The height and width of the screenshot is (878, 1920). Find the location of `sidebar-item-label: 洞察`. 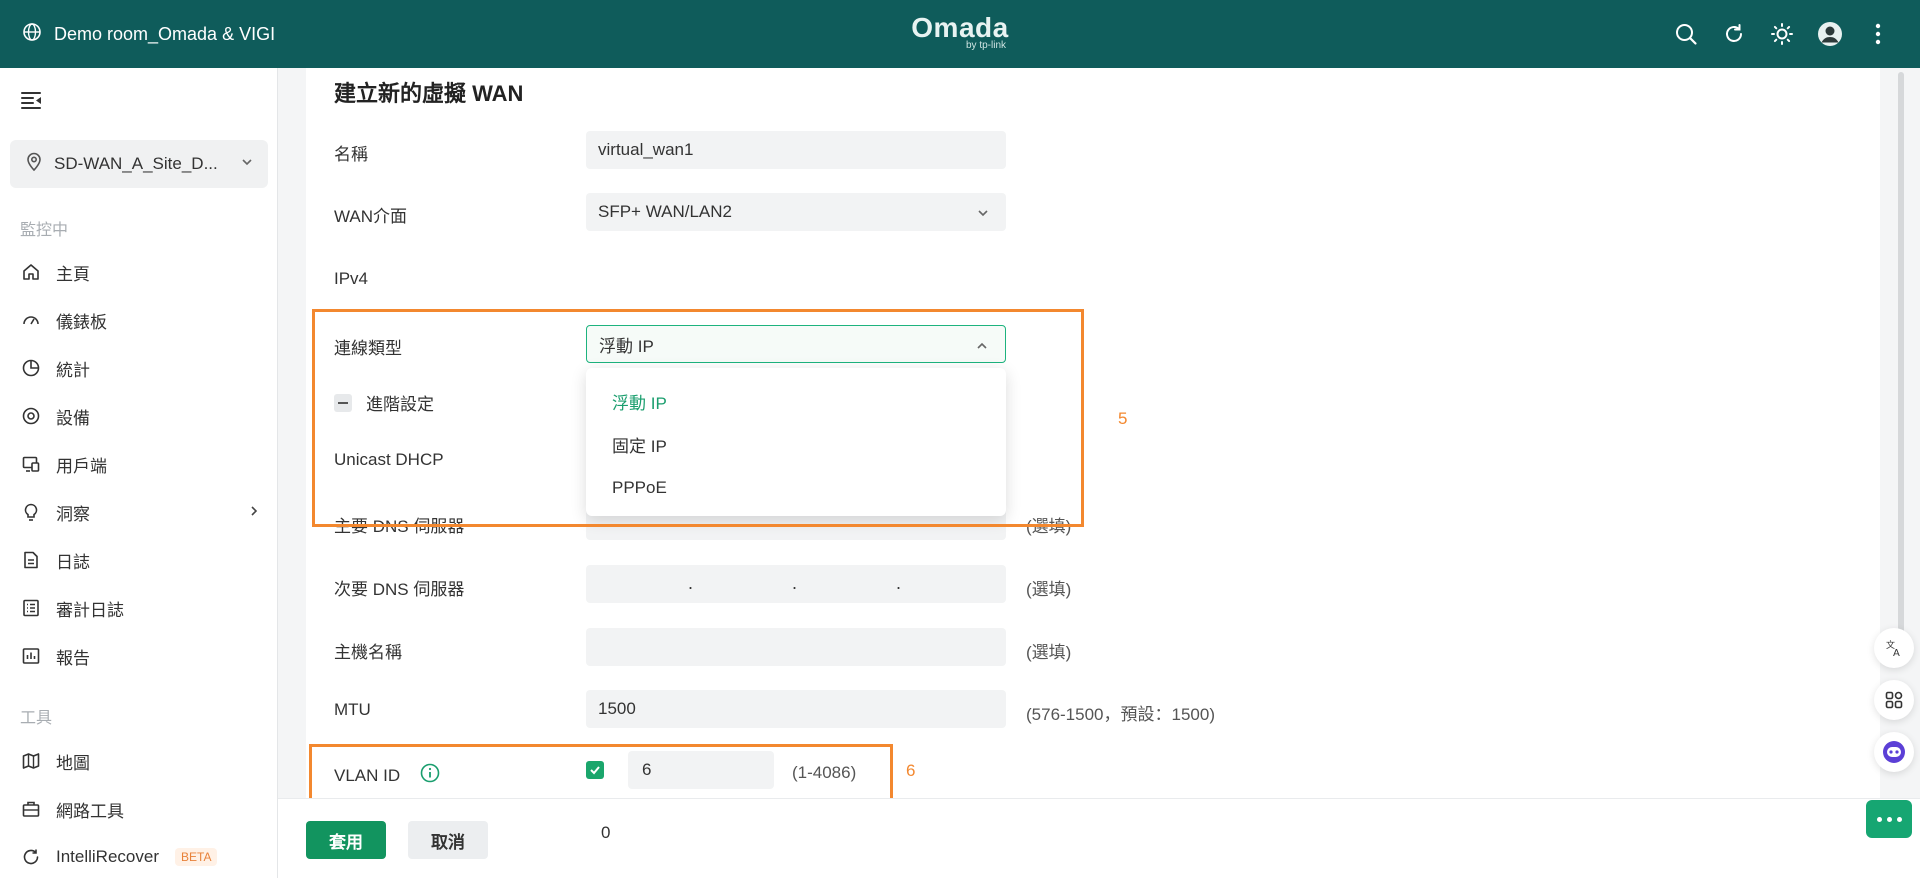

sidebar-item-label: 洞察 is located at coordinates (73, 514).